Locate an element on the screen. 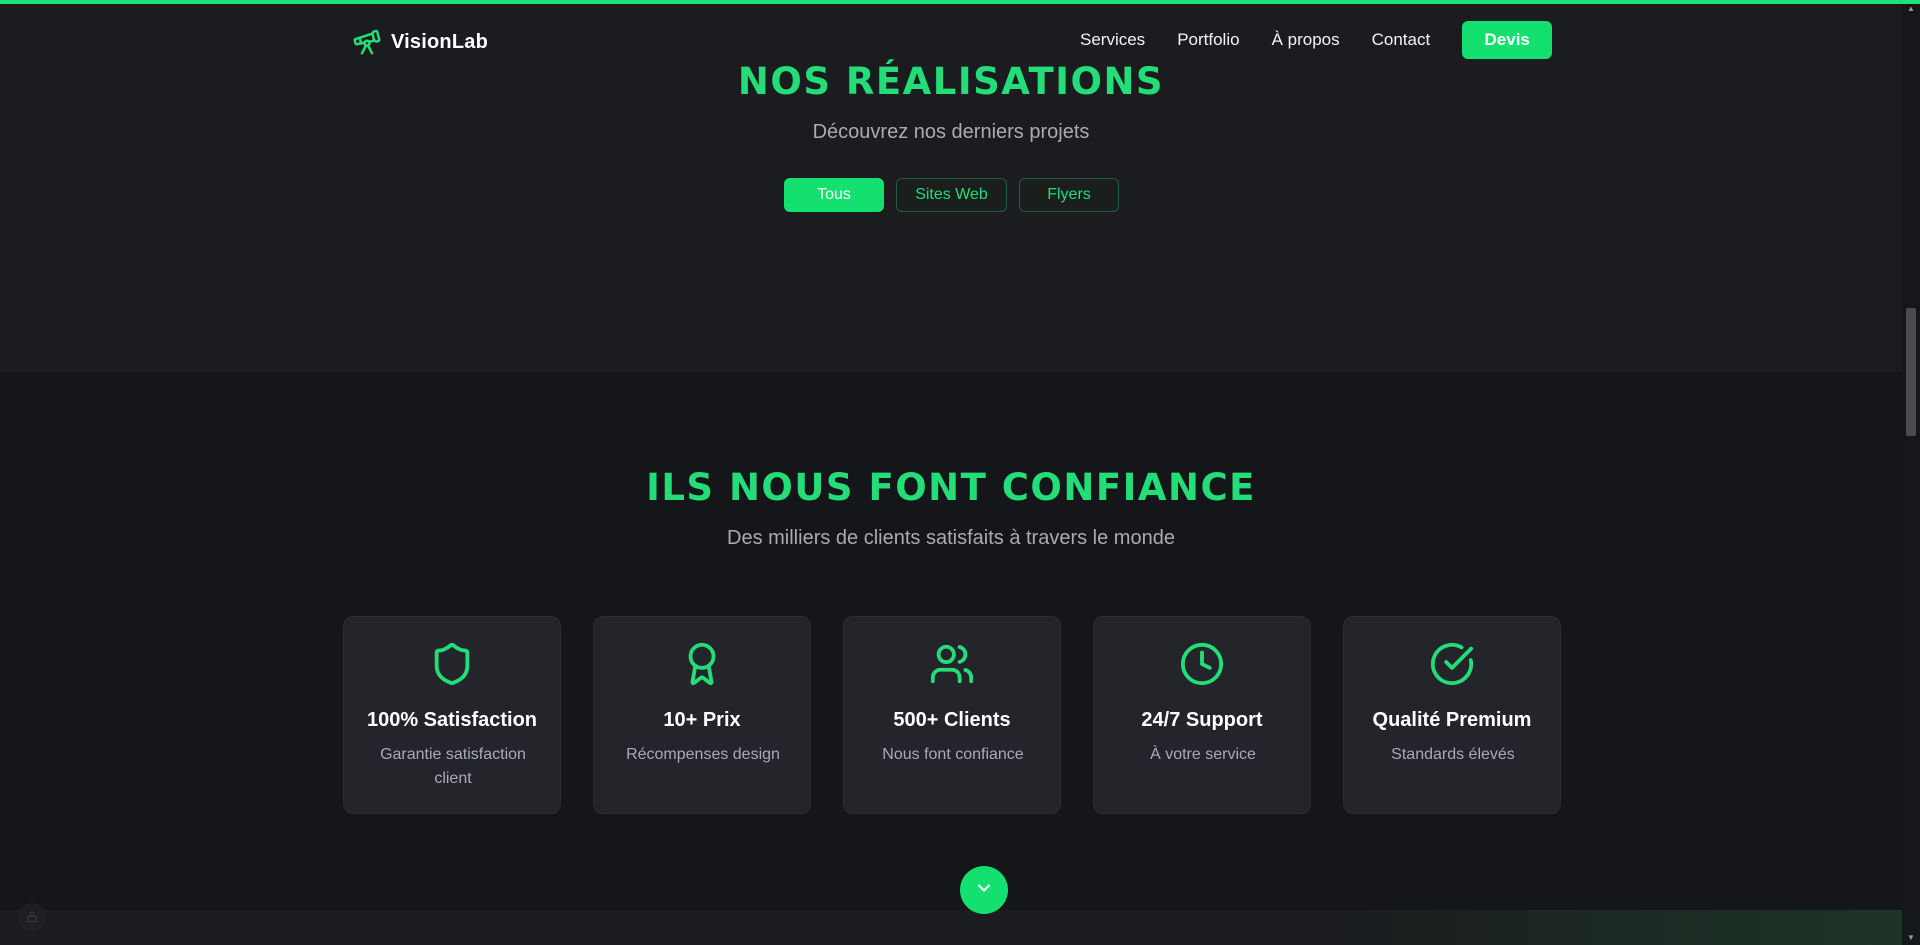  check-circle-icon is located at coordinates (1452, 665).